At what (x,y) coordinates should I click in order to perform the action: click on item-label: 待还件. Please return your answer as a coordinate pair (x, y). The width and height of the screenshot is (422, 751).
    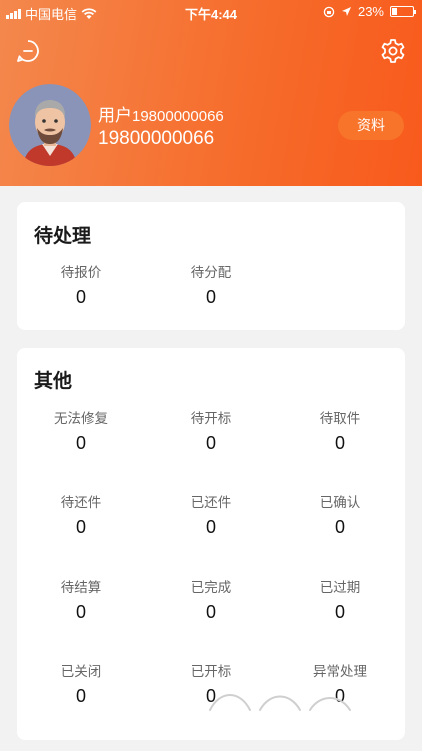
    Looking at the image, I should click on (81, 502).